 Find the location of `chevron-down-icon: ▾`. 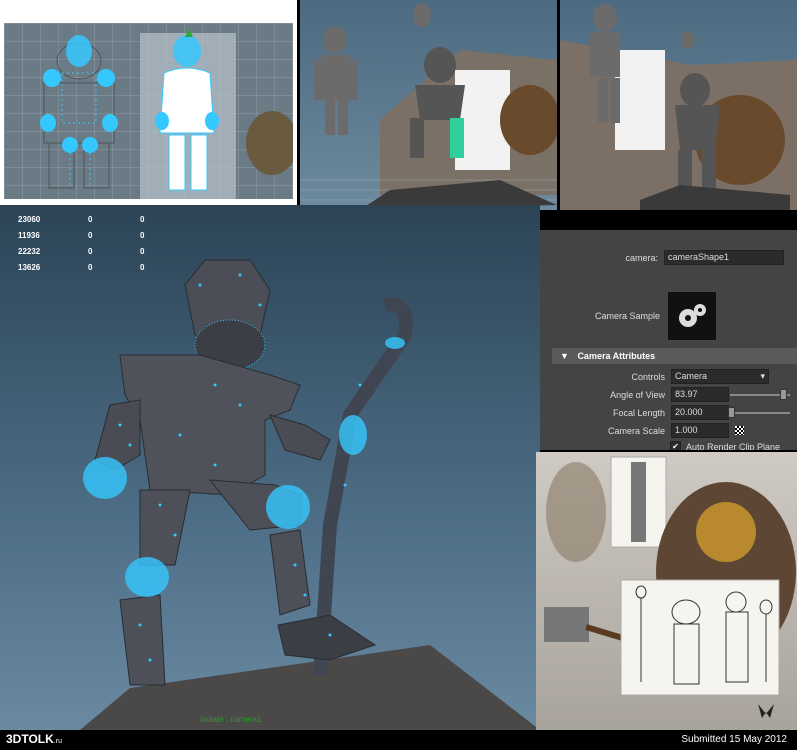

chevron-down-icon: ▾ is located at coordinates (762, 376).